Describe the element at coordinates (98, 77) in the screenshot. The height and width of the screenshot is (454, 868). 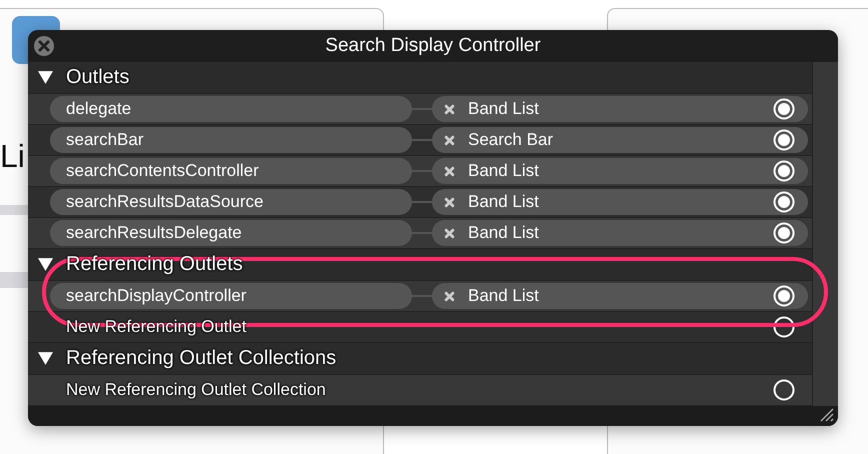
I see `section-title: Outlets` at that location.